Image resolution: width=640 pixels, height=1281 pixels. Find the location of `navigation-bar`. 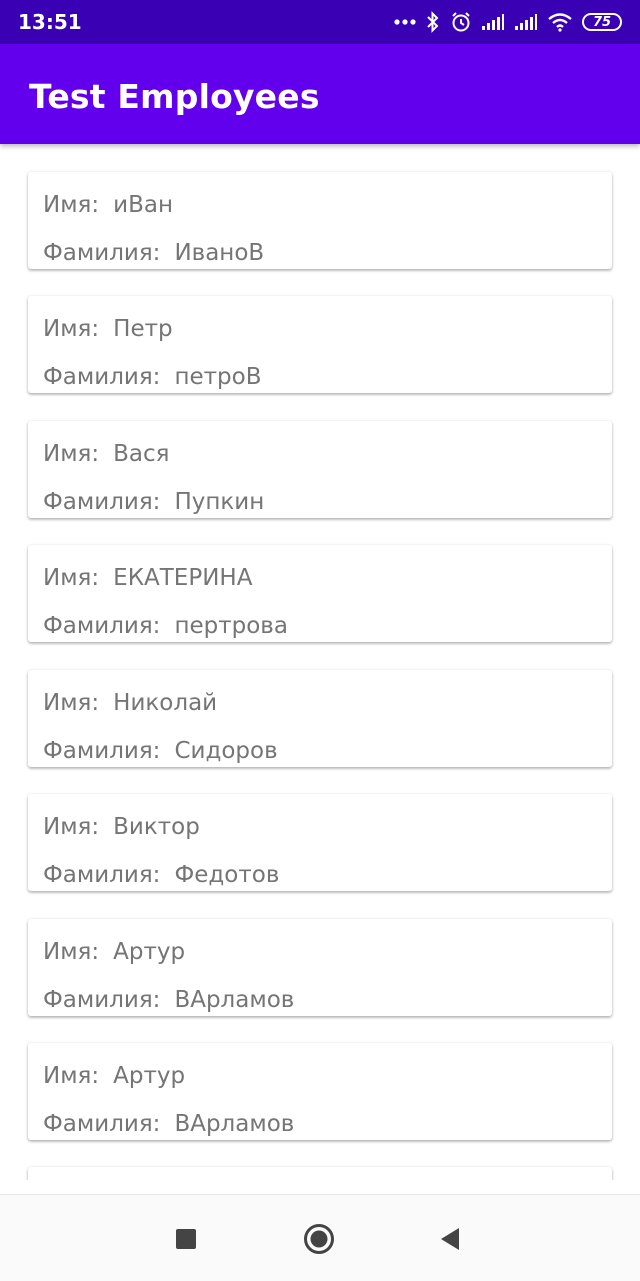

navigation-bar is located at coordinates (320, 1237).